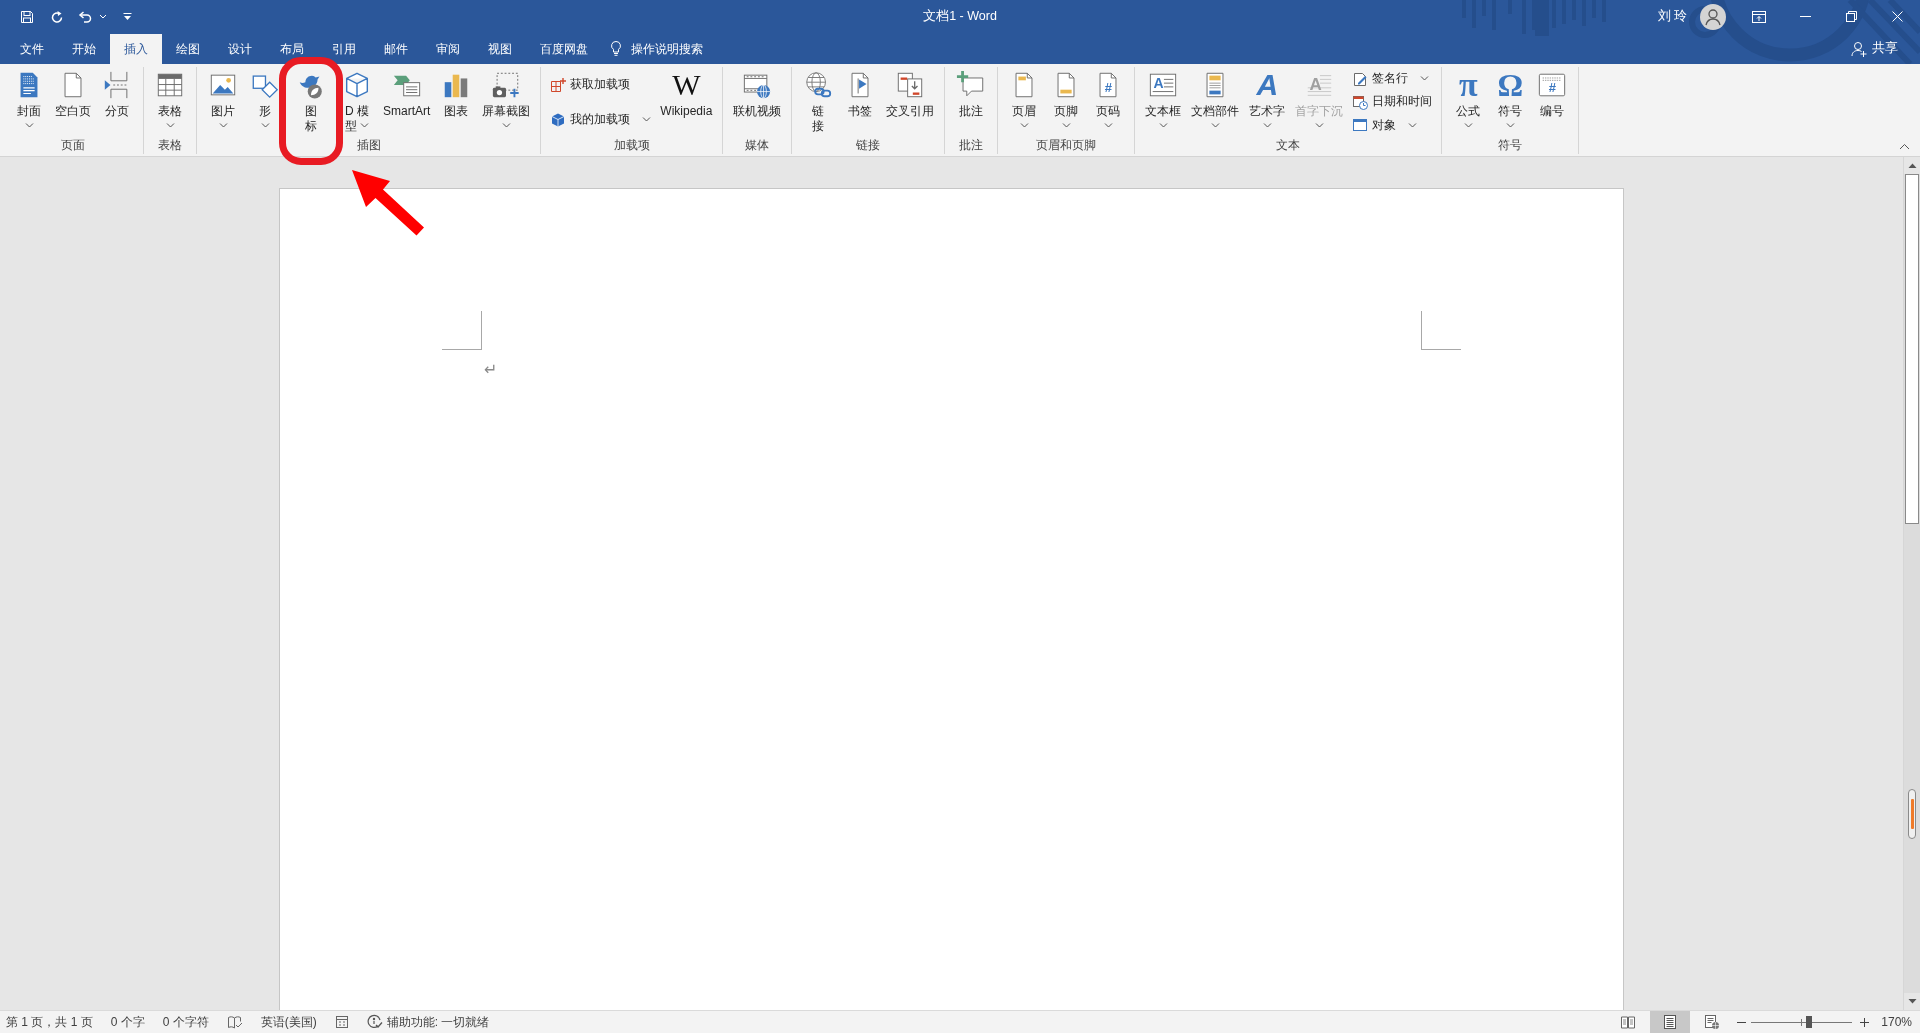 This screenshot has width=1920, height=1033. I want to click on margin-corner-mark, so click(1441, 330).